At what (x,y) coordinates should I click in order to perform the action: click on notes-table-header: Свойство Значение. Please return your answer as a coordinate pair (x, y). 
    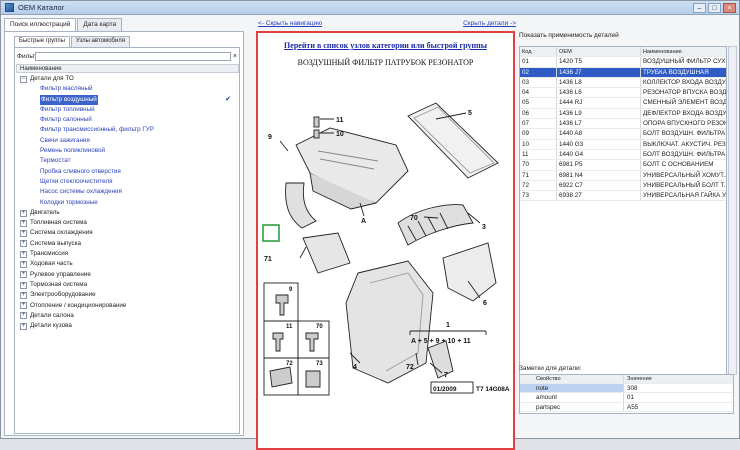
    Looking at the image, I should click on (626, 380).